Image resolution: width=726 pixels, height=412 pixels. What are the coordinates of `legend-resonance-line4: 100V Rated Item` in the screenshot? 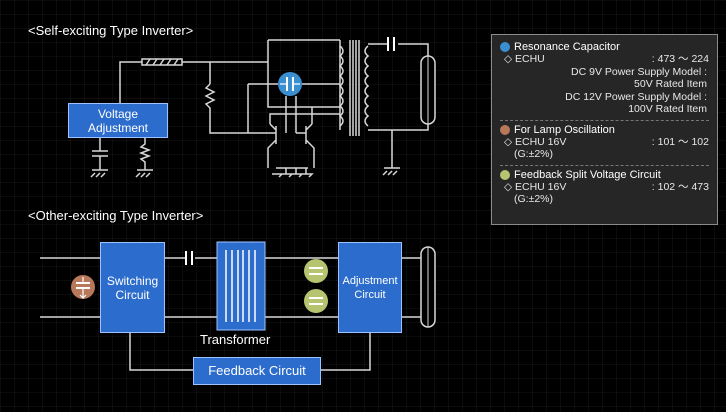 It's located at (667, 109).